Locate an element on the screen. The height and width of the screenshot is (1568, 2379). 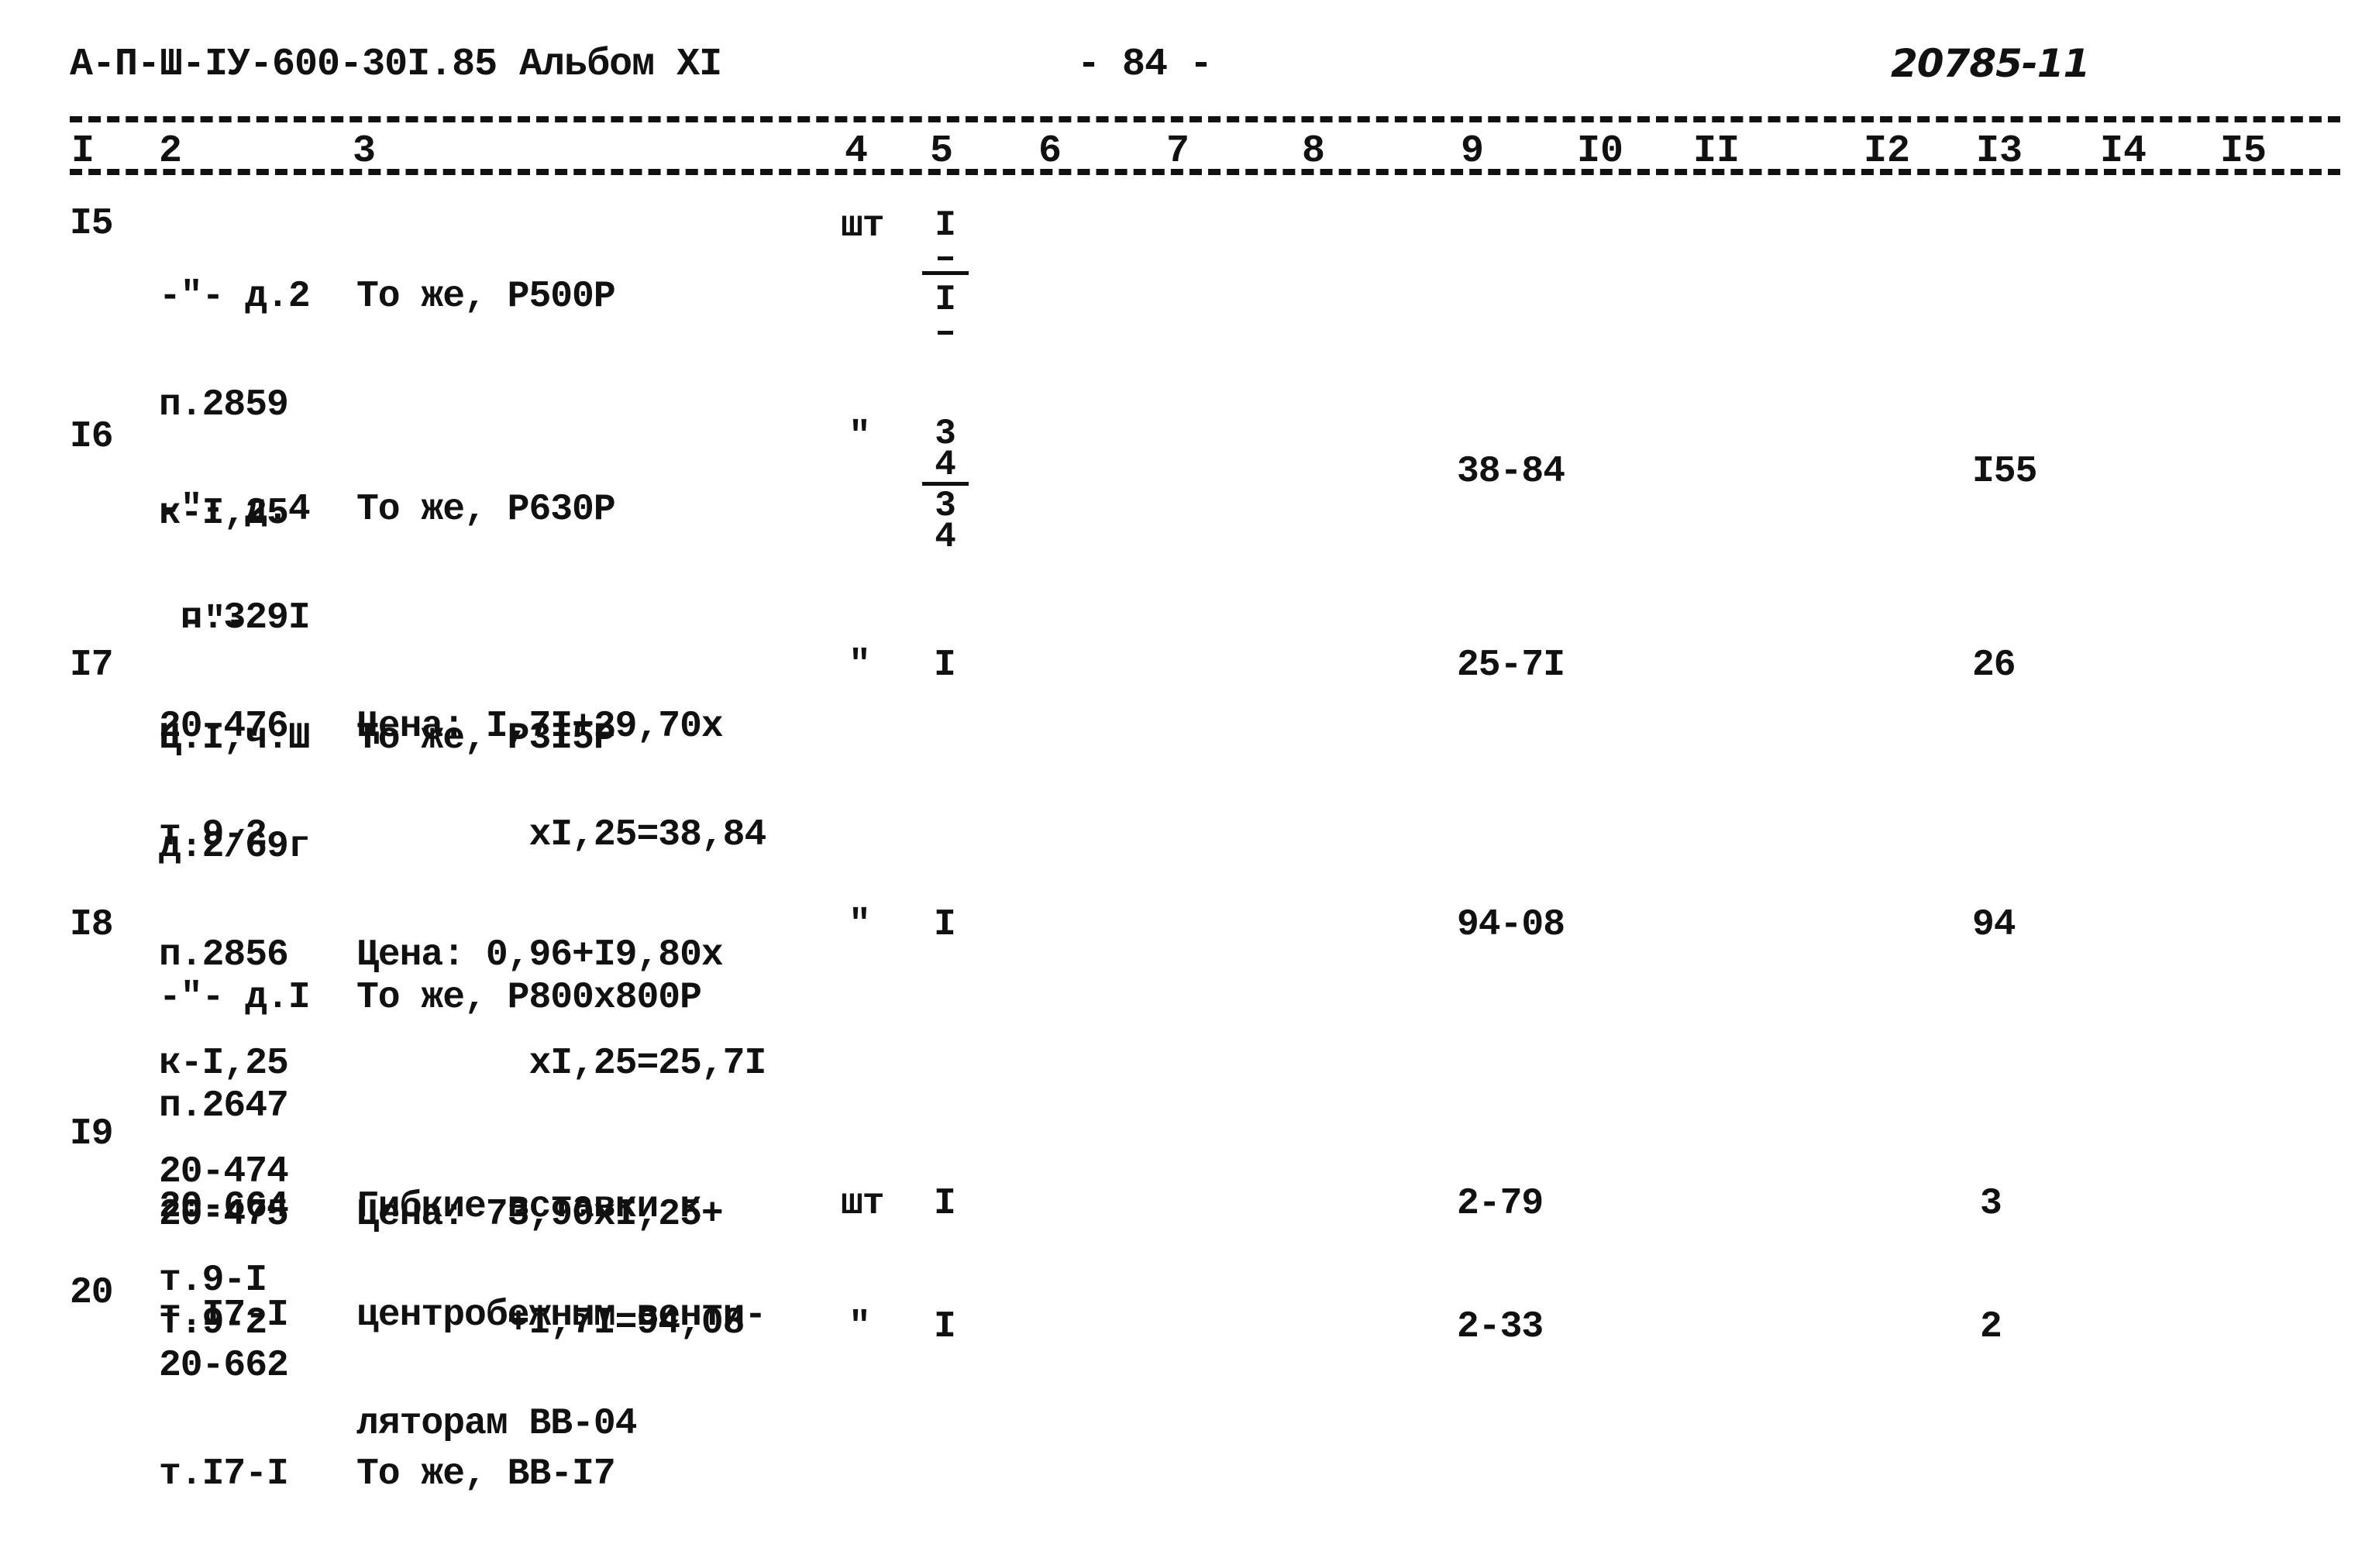
row-number: І6 is located at coordinates (92, 437).